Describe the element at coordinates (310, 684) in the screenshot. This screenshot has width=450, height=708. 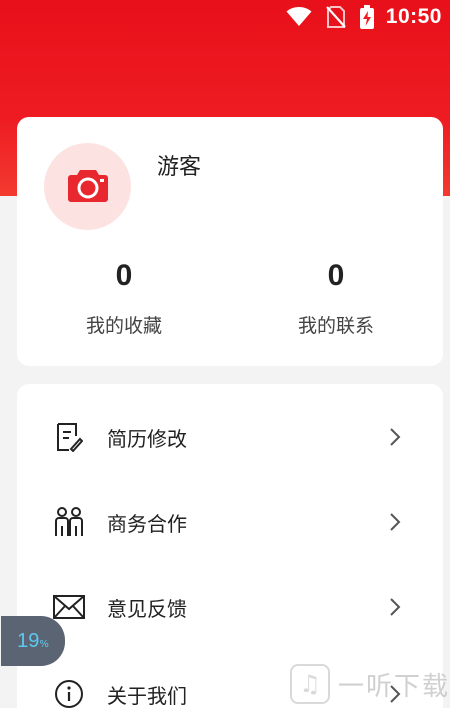
I see `watermark-logo-icon: ♫` at that location.